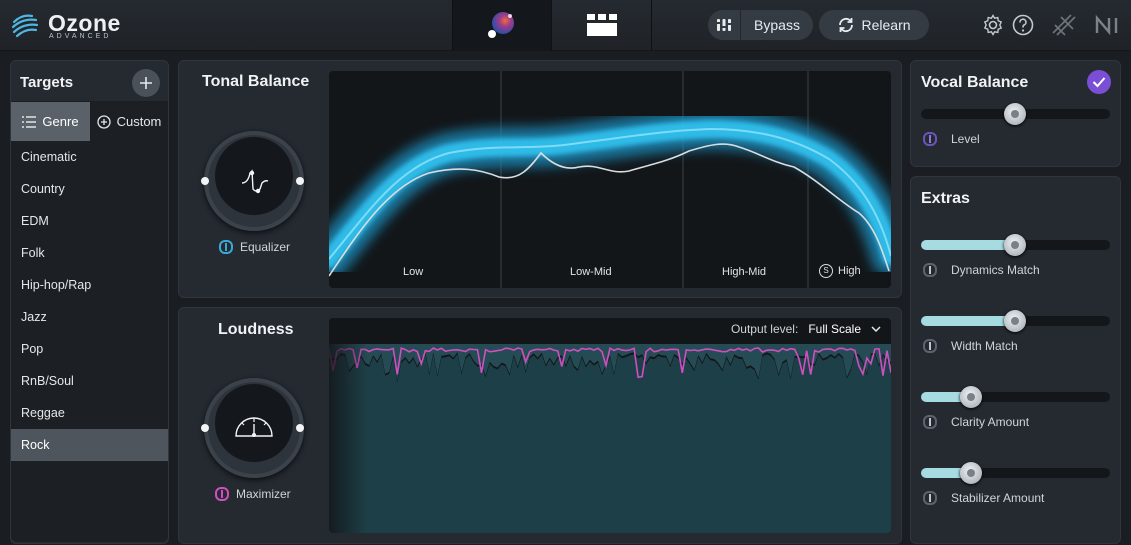 Image resolution: width=1131 pixels, height=545 pixels. What do you see at coordinates (971, 397) in the screenshot?
I see `clarity-amount-thumb` at bounding box center [971, 397].